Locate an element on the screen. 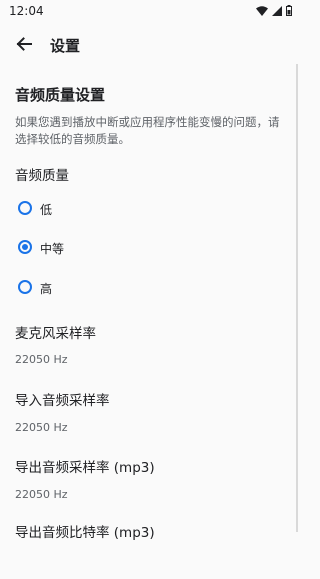 This screenshot has height=579, width=320. radio-option-low: 低 is located at coordinates (145, 210).